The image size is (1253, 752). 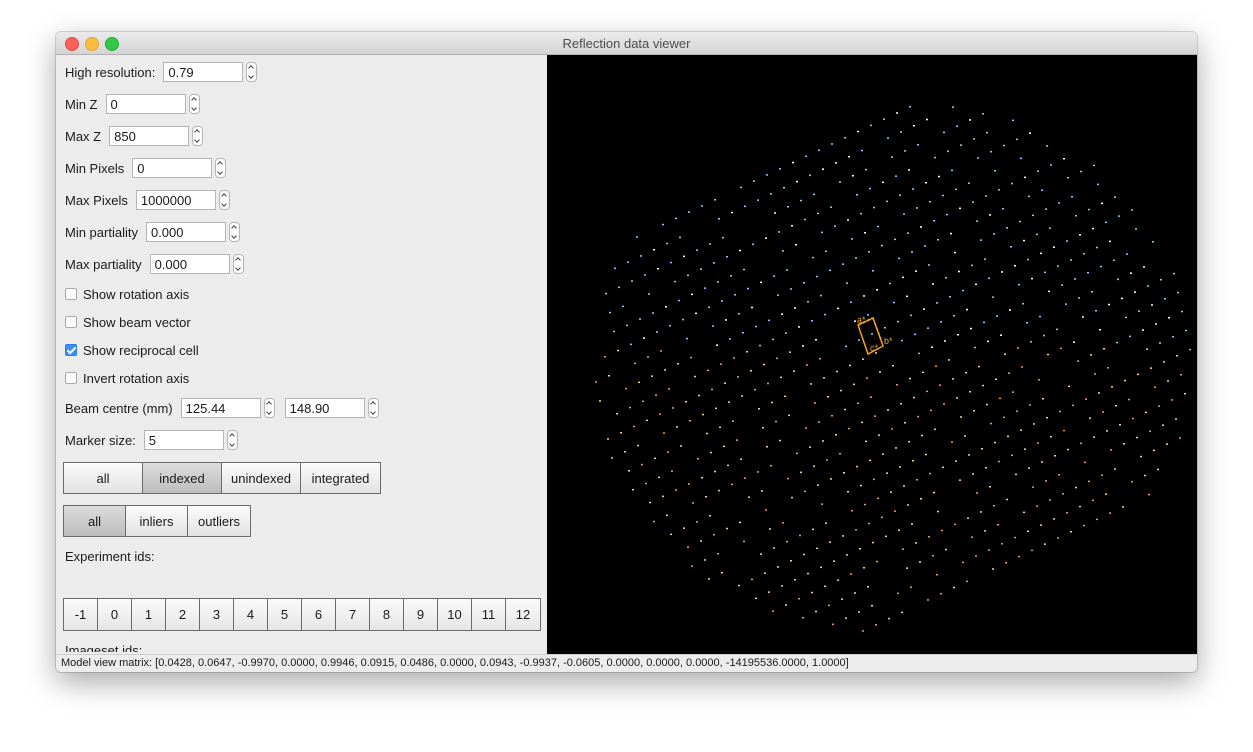 I want to click on marker-size-input: 5, so click(x=183, y=440).